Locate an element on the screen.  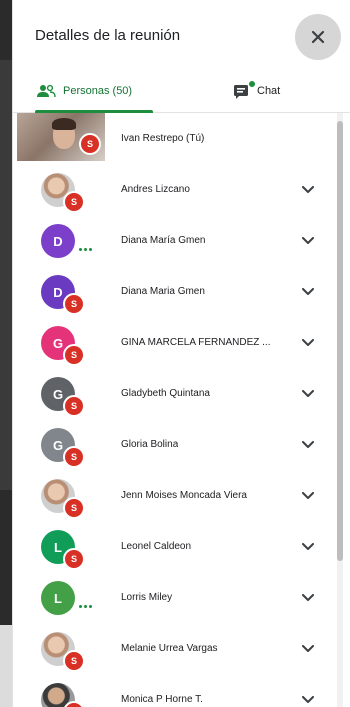
participant-name: Diana Maria Gmen is located at coordinates (163, 291).